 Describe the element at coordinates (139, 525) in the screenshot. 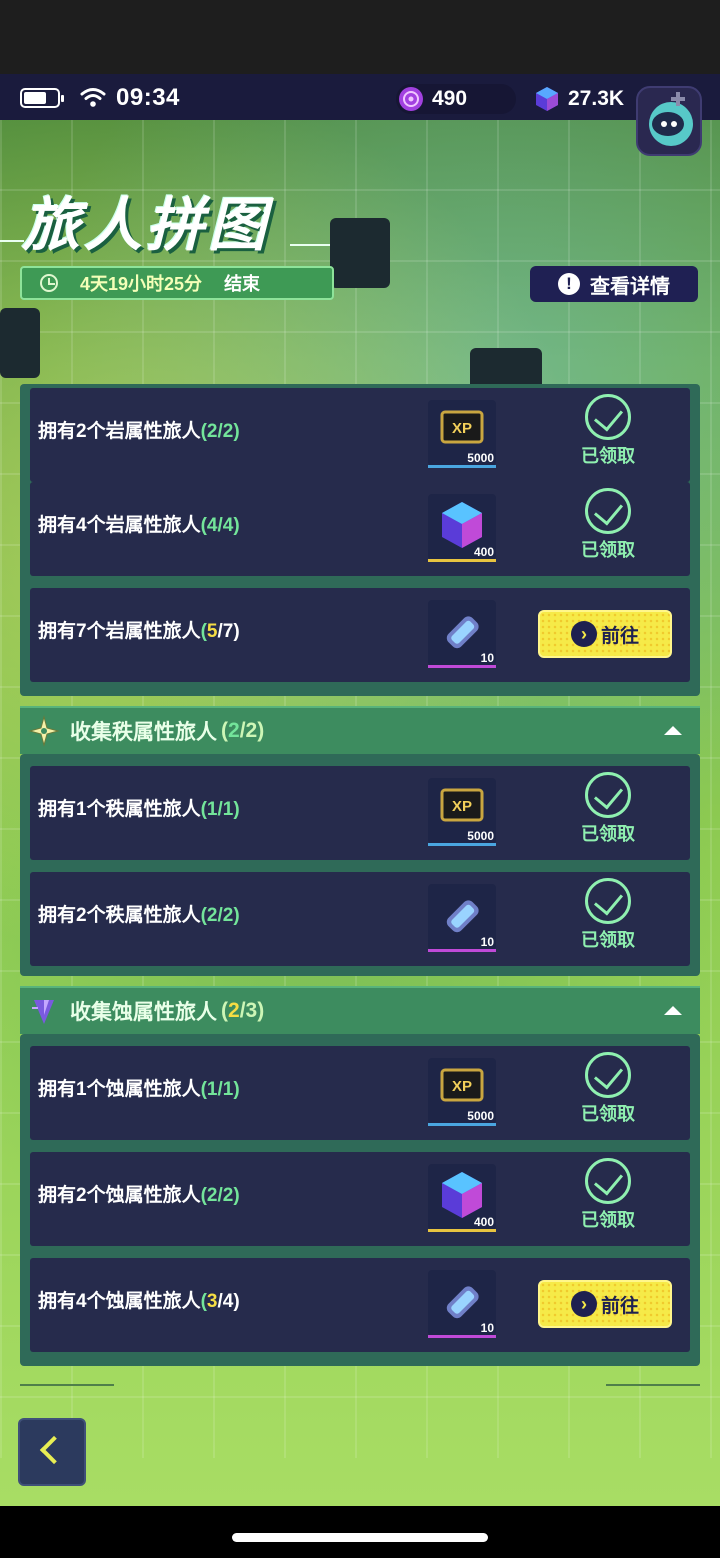

I see `task-label: 拥有4个岩属性旅人(4/4)` at that location.